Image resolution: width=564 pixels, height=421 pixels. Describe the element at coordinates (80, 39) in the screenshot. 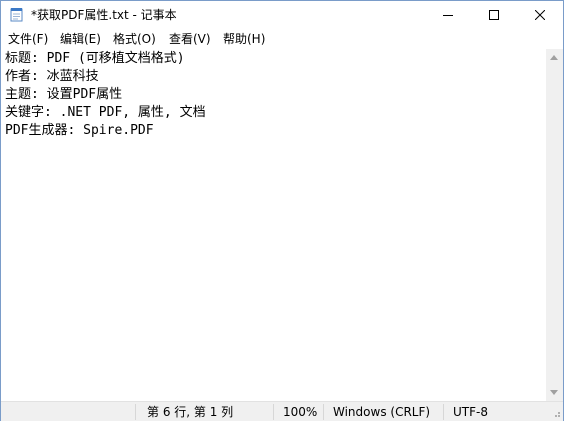

I see `menu-edit: 编辑(E)` at that location.